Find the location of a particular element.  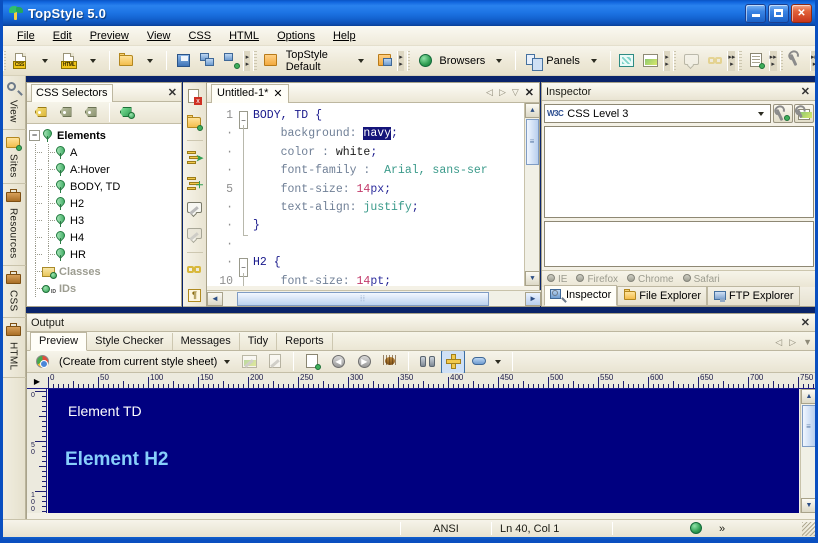

scroll-left-icon: ◄ is located at coordinates (215, 298).